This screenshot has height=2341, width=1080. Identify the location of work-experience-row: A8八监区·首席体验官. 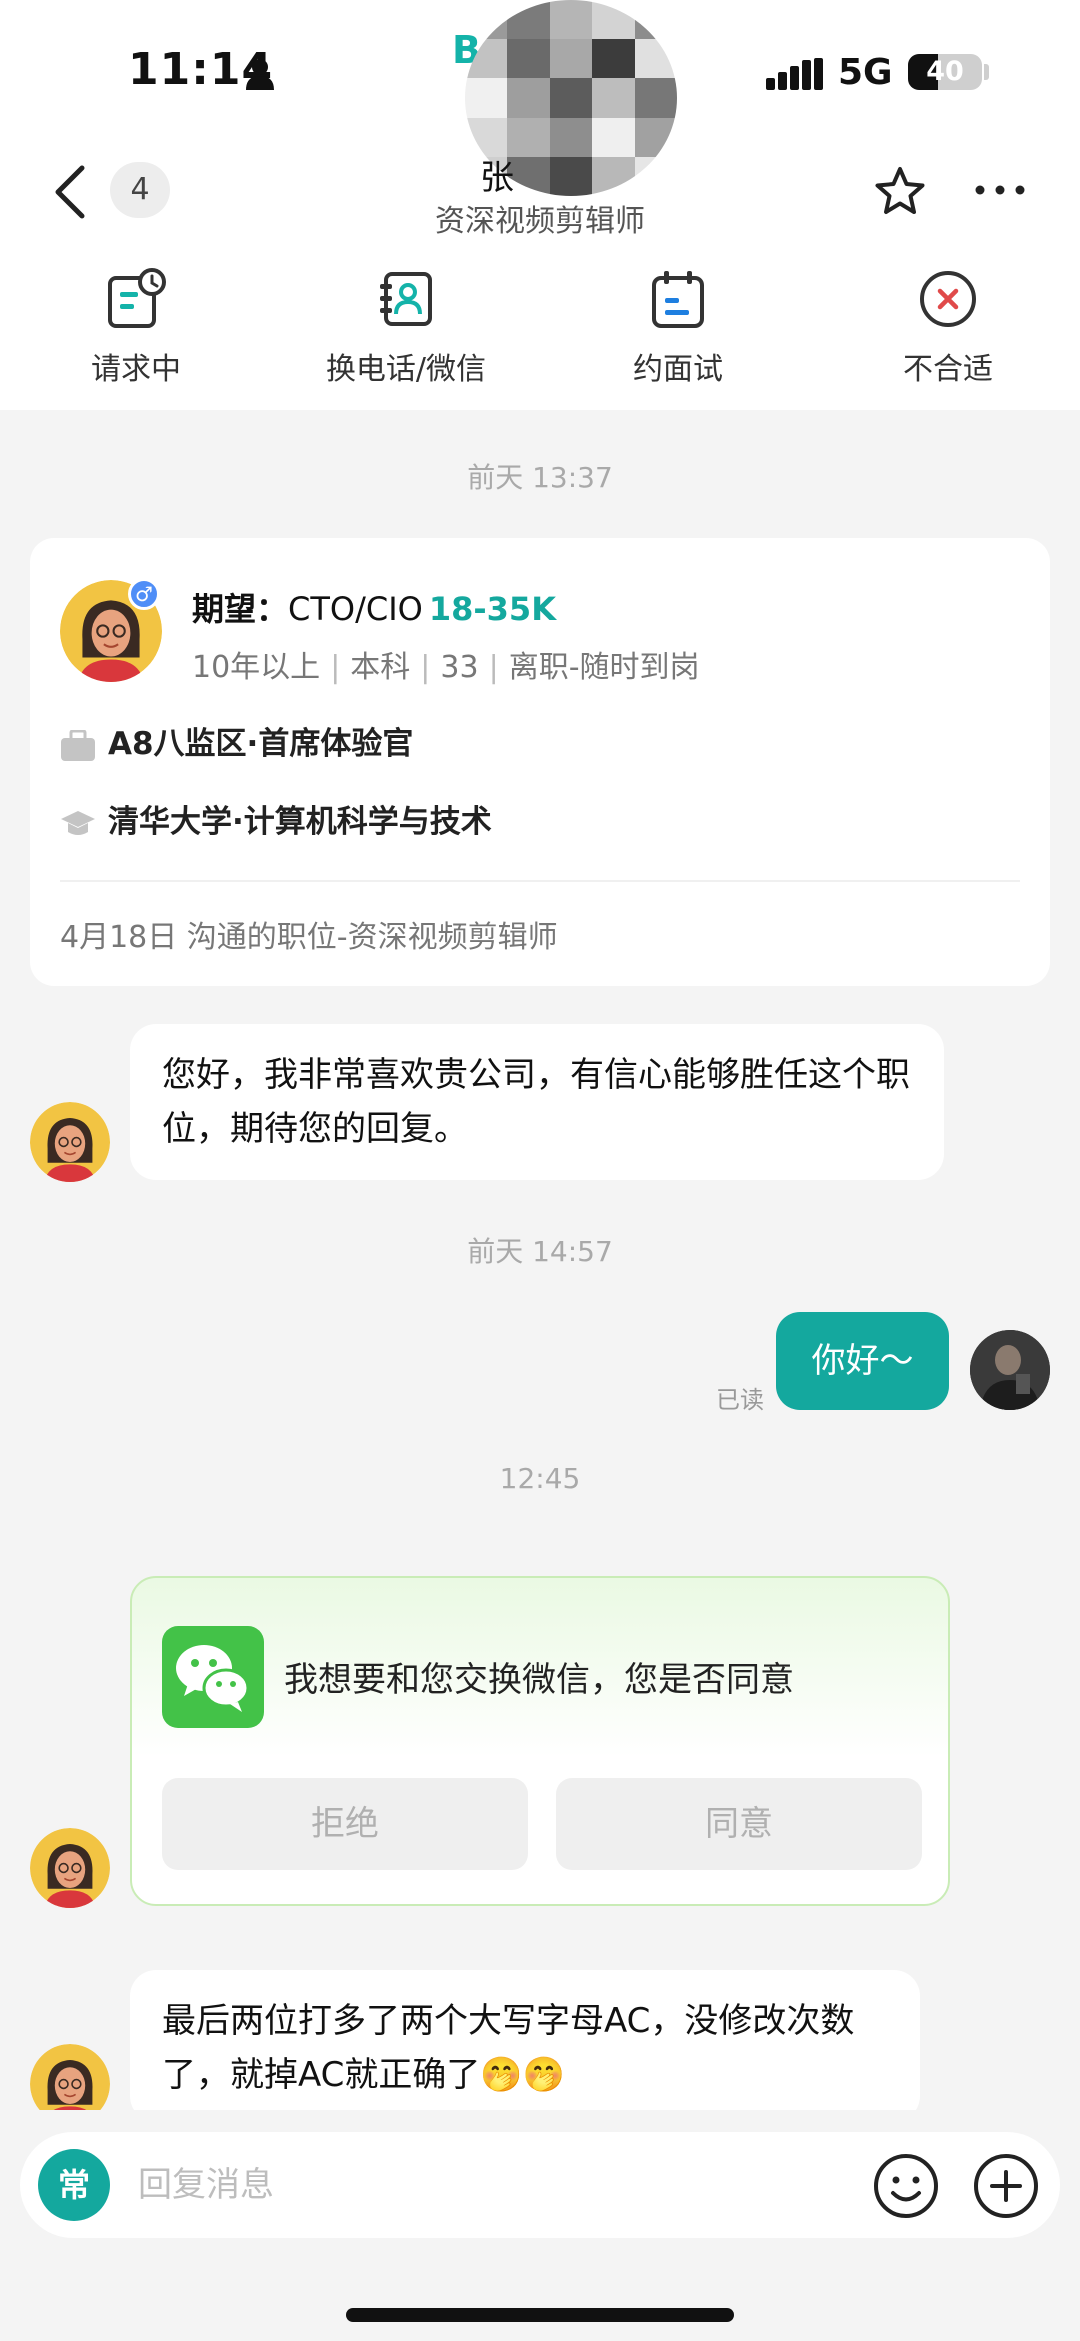
(236, 740).